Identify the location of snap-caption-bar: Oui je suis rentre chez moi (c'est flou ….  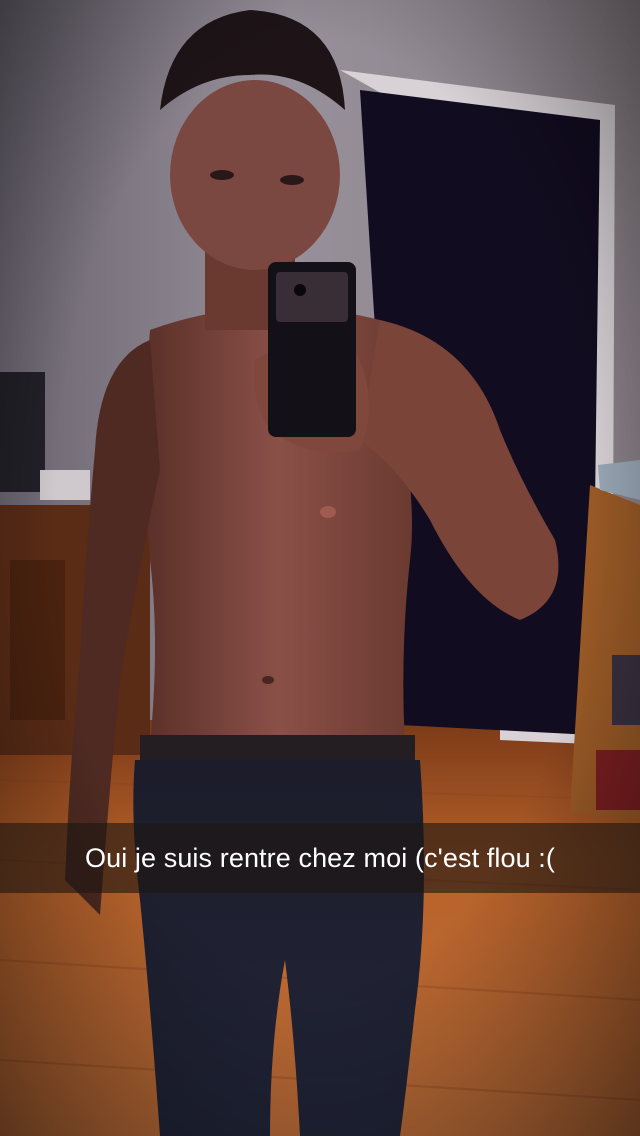
(320, 858).